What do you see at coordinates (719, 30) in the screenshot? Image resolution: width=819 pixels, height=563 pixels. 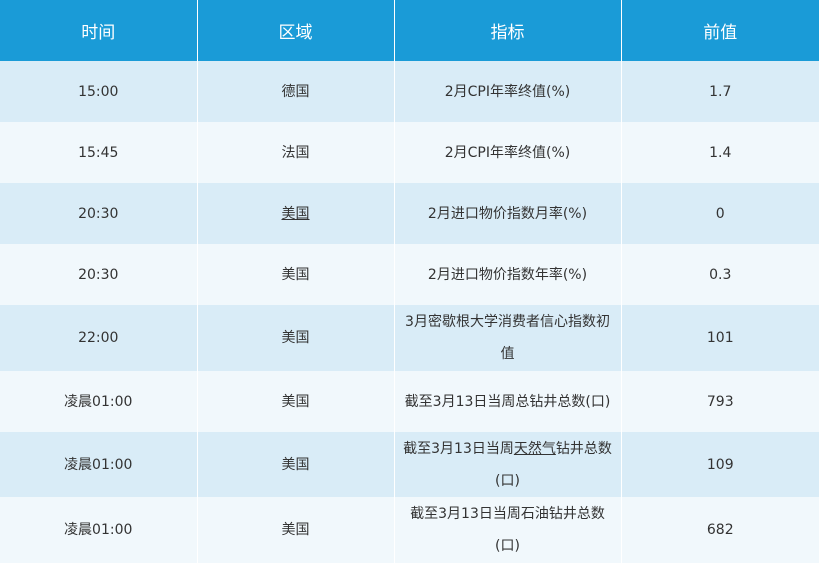 I see `column-header-previous: 前值` at bounding box center [719, 30].